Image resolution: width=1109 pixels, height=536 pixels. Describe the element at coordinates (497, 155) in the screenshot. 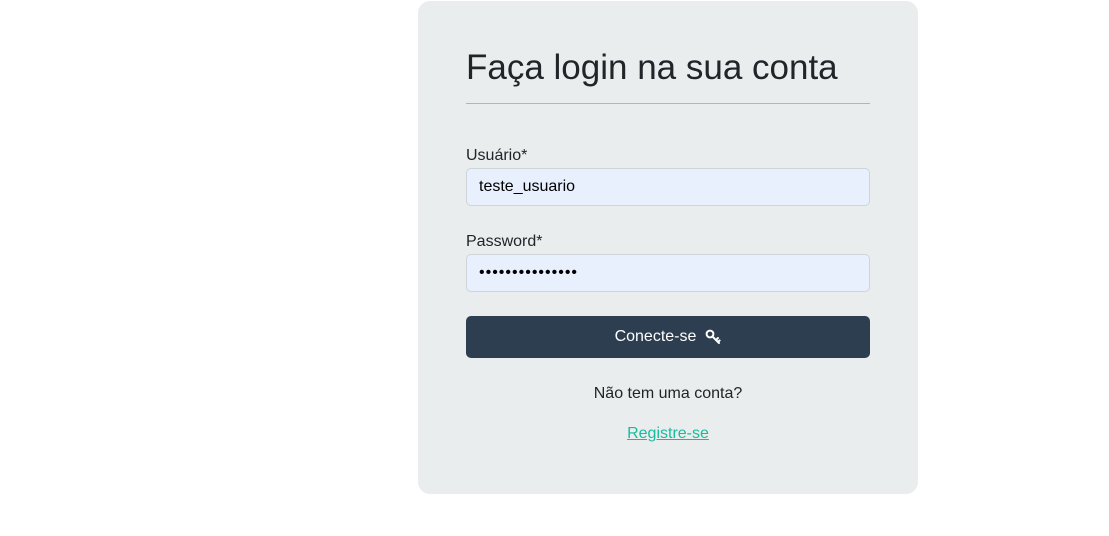

I see `username-label: Usuário*` at that location.